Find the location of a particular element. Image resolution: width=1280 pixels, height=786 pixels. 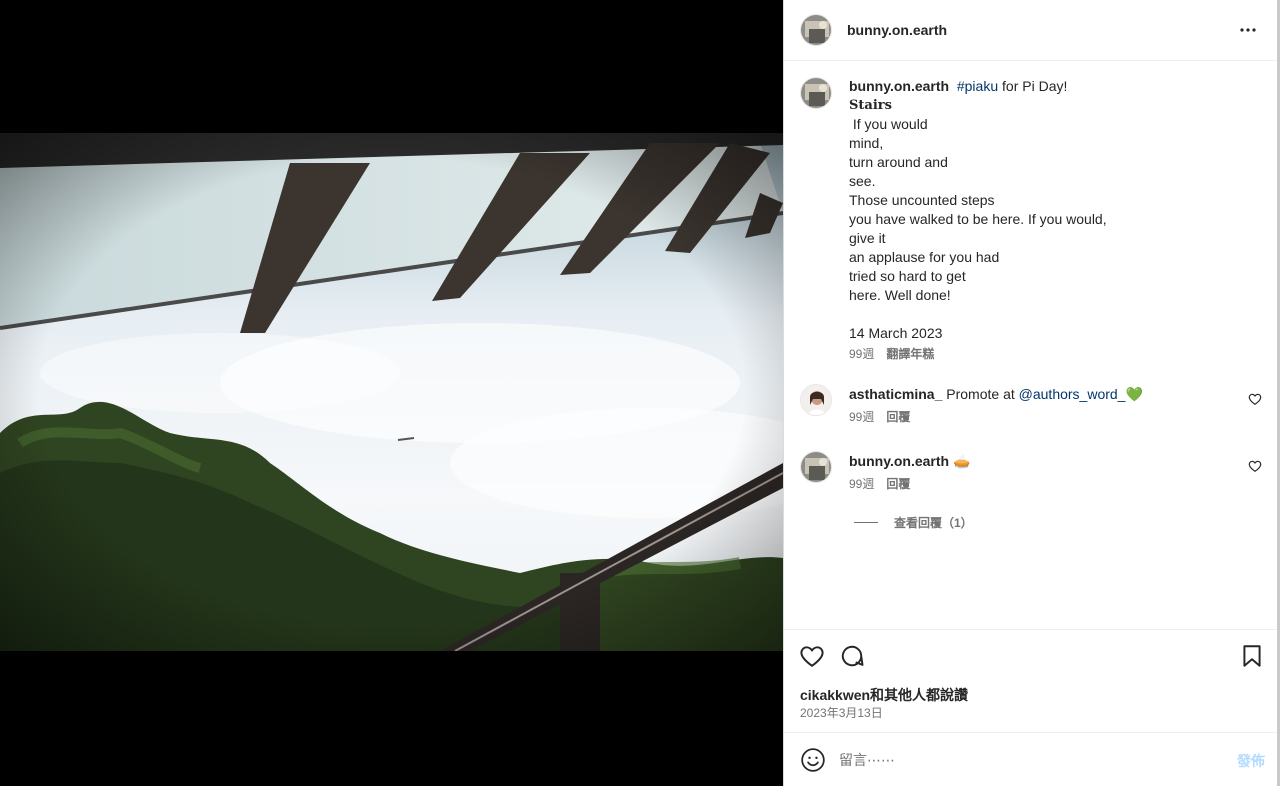

view-replies-button: 查看回覆（1） is located at coordinates (913, 522).